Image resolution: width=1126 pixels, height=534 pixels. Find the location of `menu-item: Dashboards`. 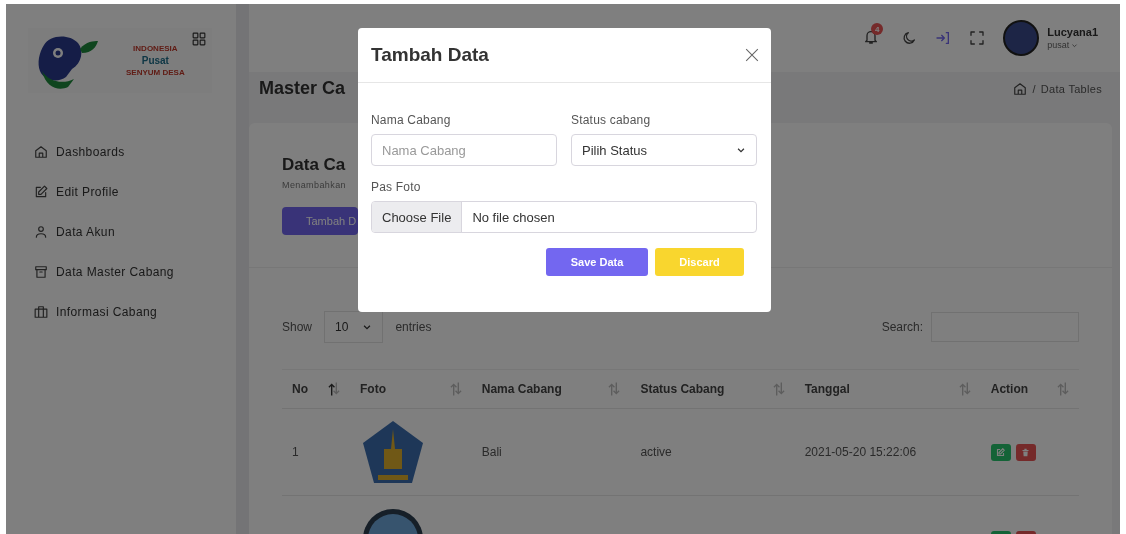

menu-item: Dashboards is located at coordinates (135, 152).